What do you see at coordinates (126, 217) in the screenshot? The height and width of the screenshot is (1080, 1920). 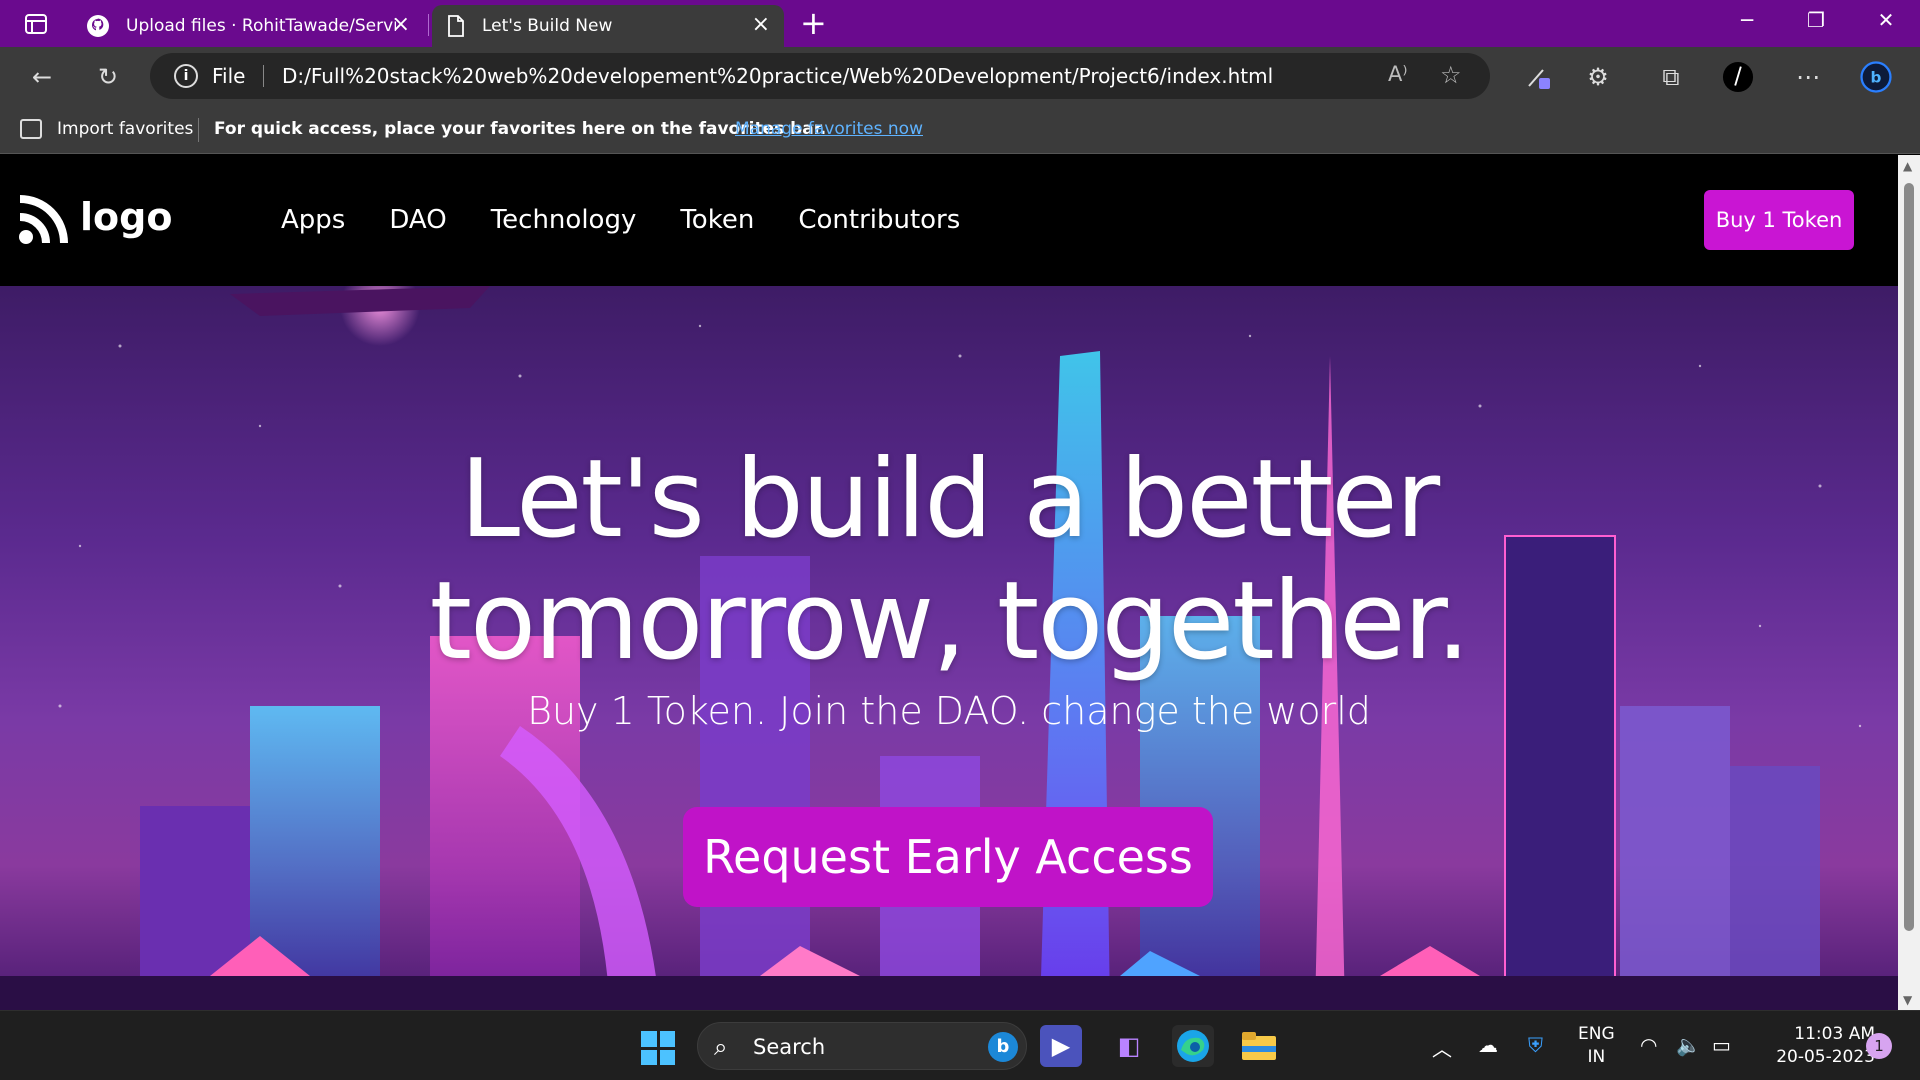 I see `logo-text: logo` at bounding box center [126, 217].